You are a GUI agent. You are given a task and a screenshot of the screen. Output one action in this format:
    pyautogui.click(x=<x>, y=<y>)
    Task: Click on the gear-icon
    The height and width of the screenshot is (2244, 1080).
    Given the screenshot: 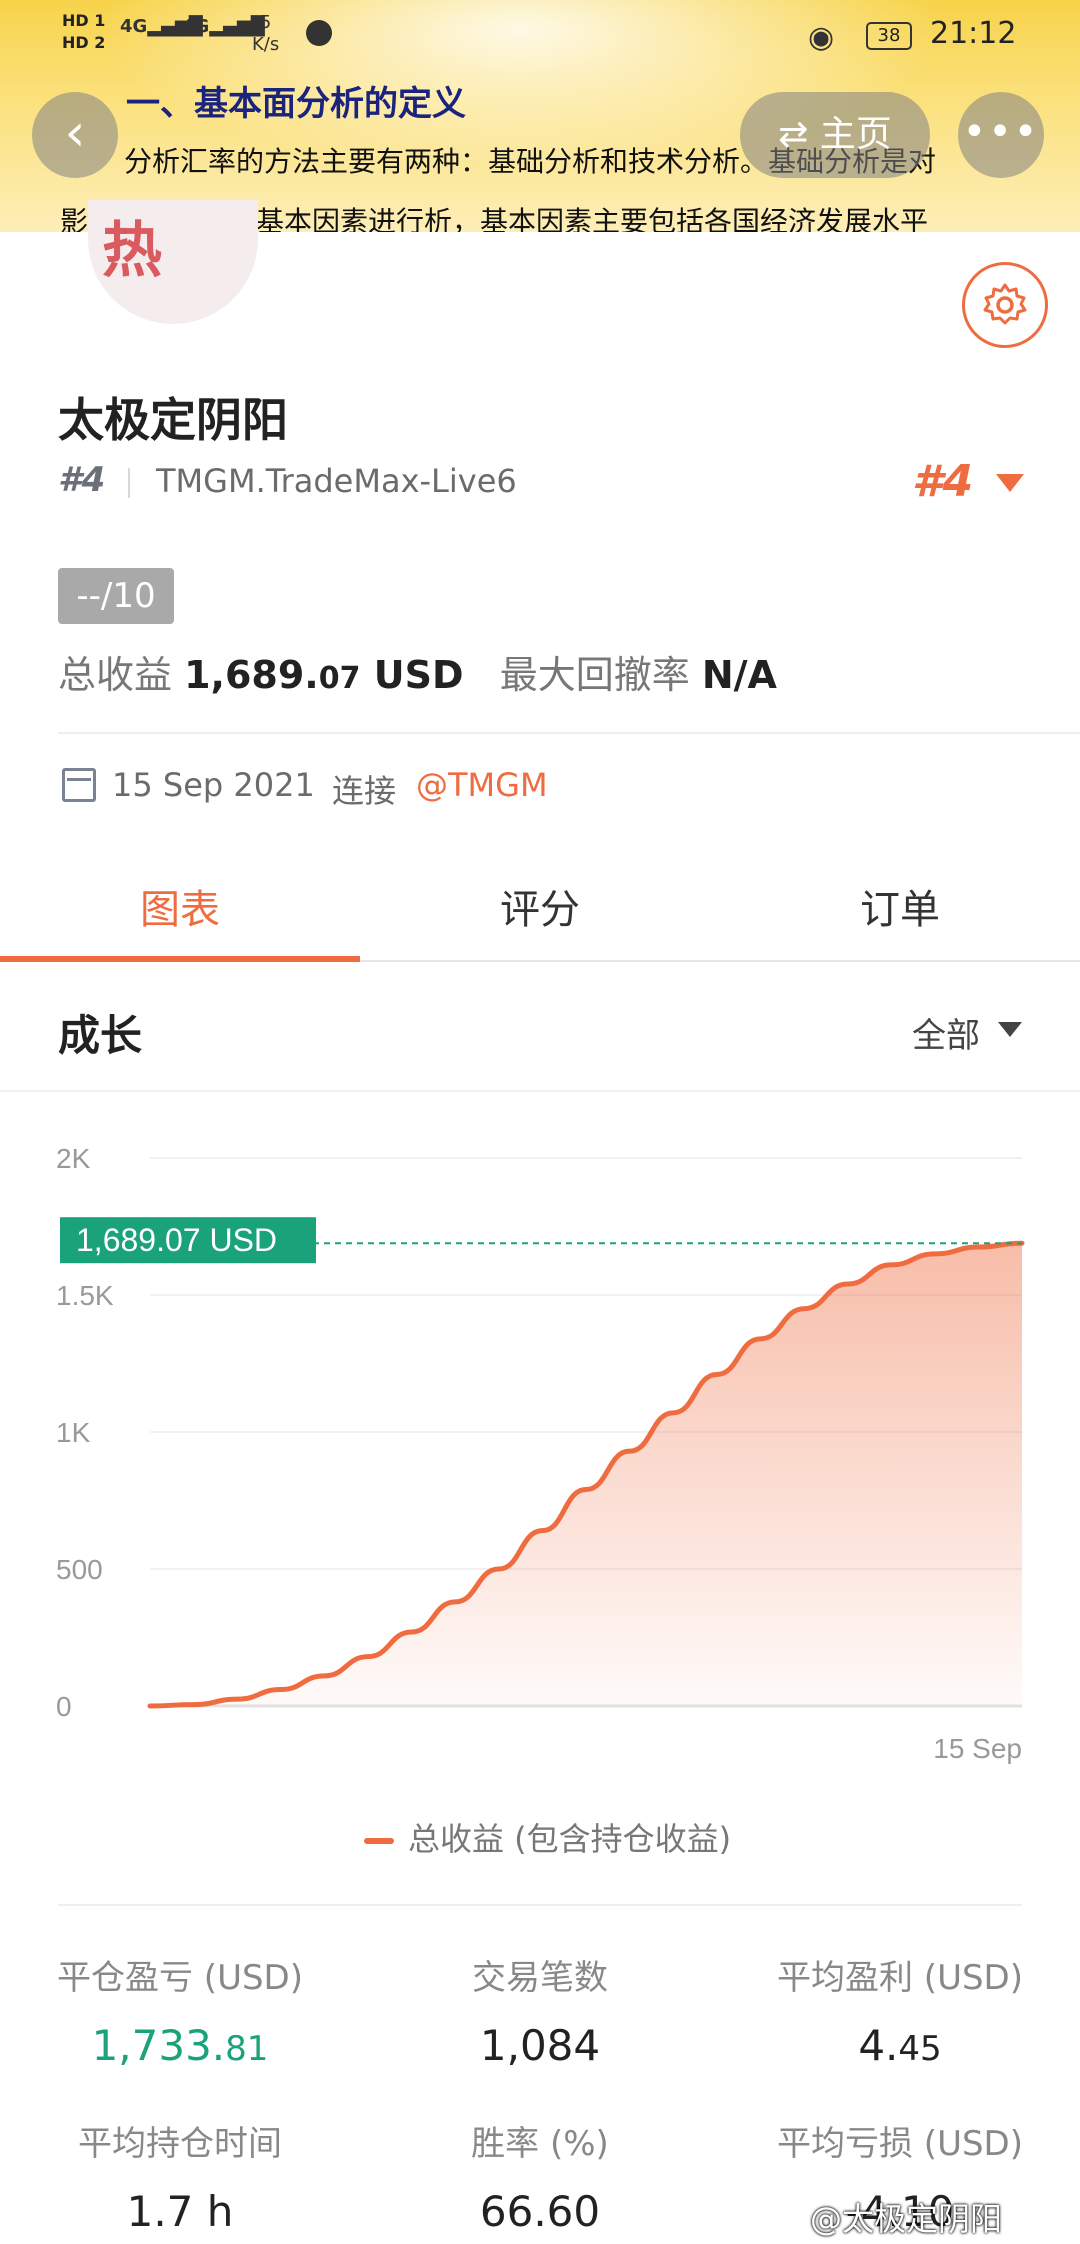 What is the action you would take?
    pyautogui.click(x=1005, y=304)
    